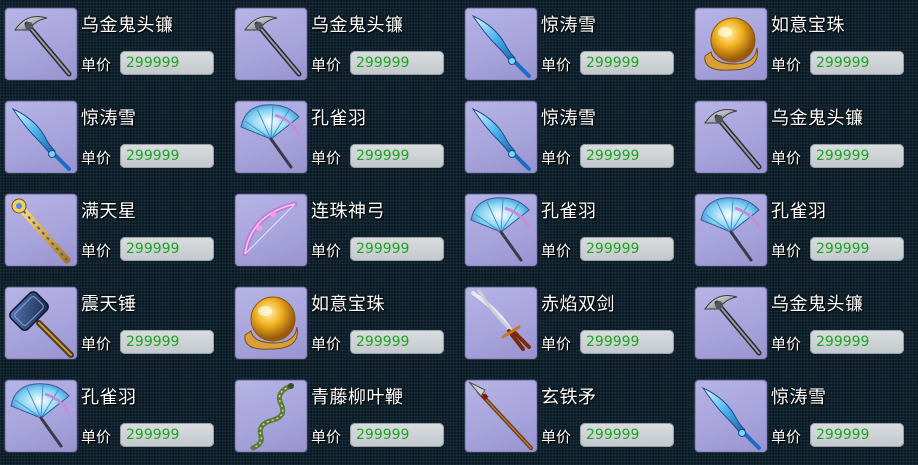  I want to click on item-name: 满天星, so click(109, 211).